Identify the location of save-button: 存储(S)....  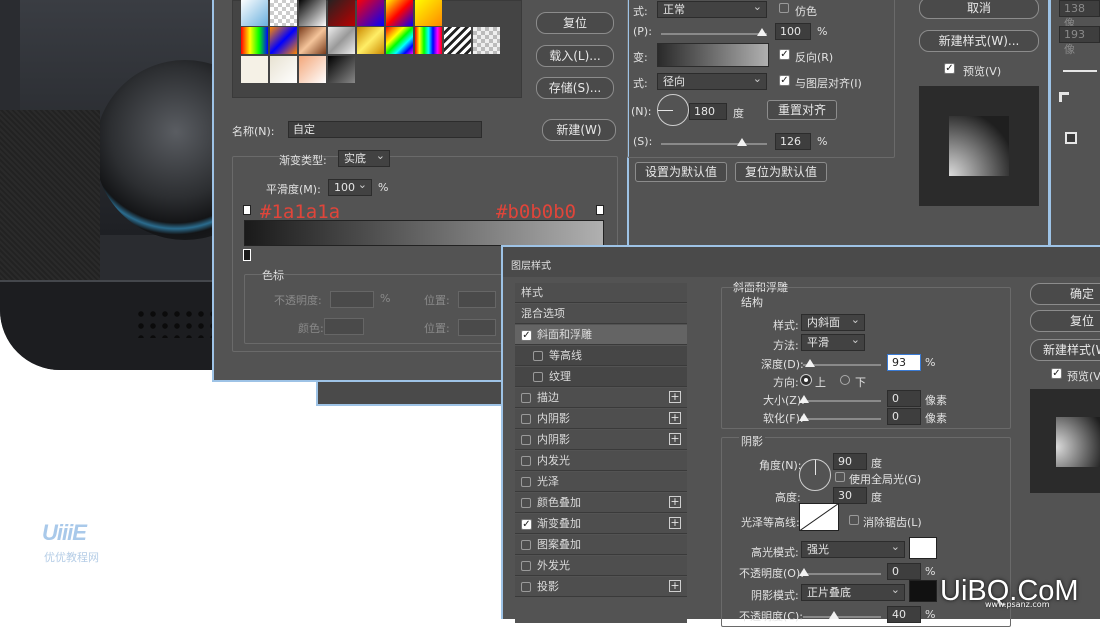
(575, 88).